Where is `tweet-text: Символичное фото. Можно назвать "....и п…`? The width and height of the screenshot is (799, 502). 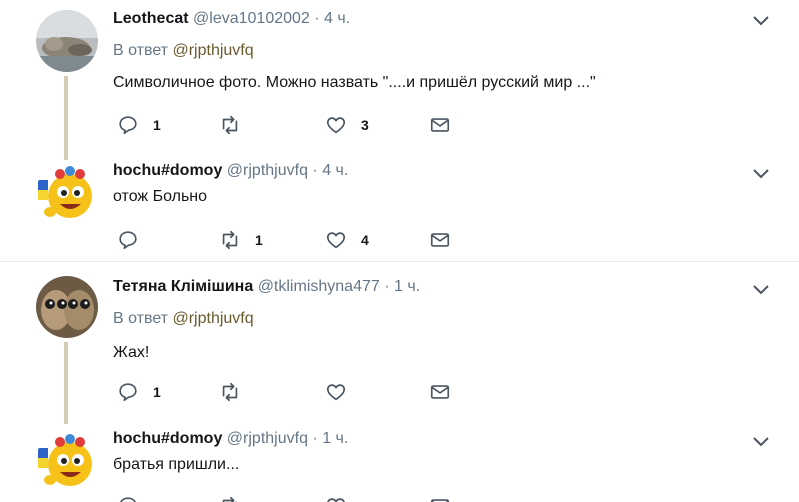 tweet-text: Символичное фото. Можно назвать "....и п… is located at coordinates (354, 82).